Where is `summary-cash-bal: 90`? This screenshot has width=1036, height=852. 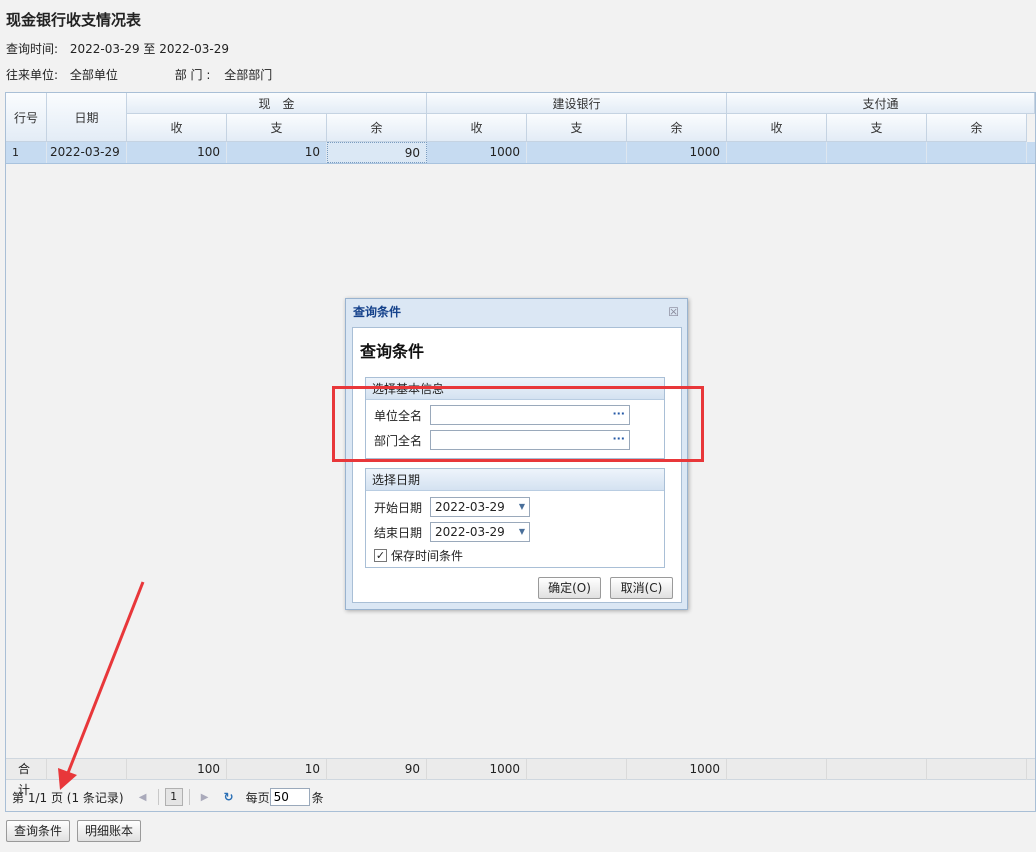
summary-cash-bal: 90 is located at coordinates (377, 769).